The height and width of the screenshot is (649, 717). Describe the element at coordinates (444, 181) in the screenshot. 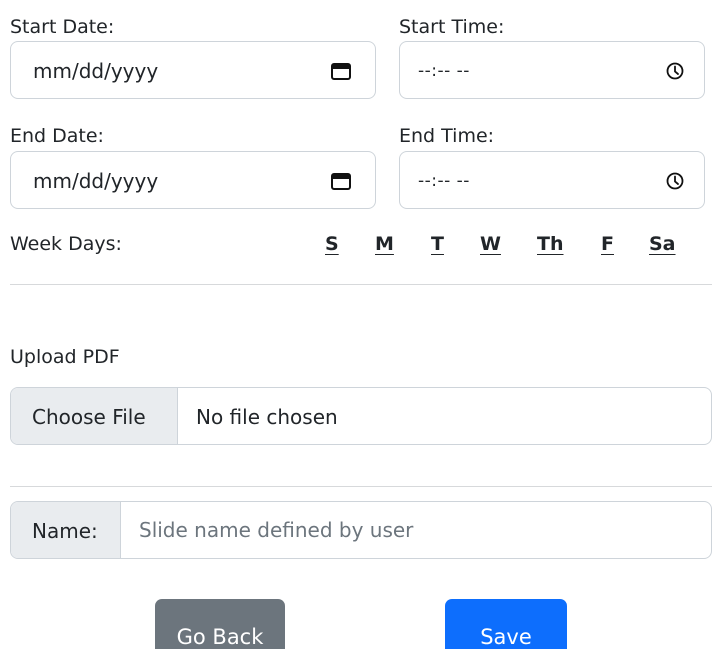

I see `end-time-value: --:-- --` at that location.